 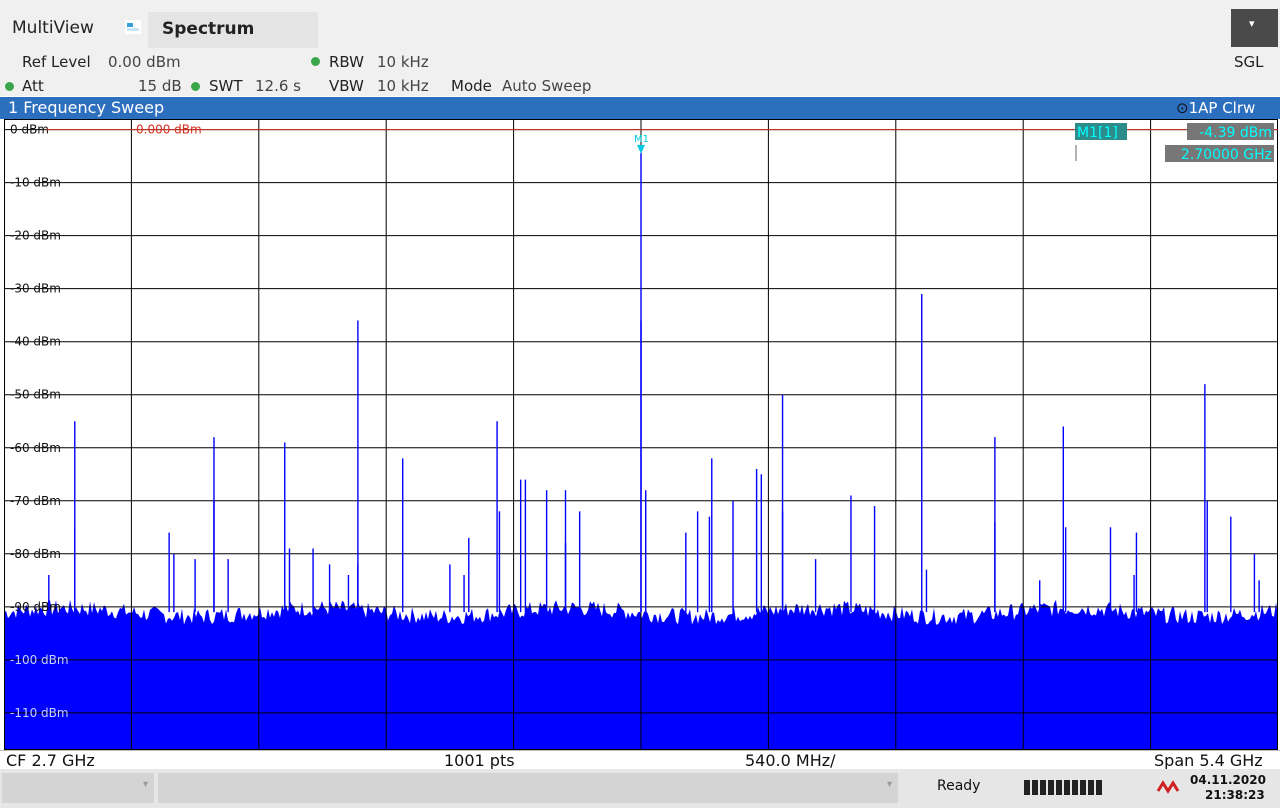 I want to click on status-bar: ▾ ▾ Ready 04.11.2020 21:38:23, so click(x=640, y=788).